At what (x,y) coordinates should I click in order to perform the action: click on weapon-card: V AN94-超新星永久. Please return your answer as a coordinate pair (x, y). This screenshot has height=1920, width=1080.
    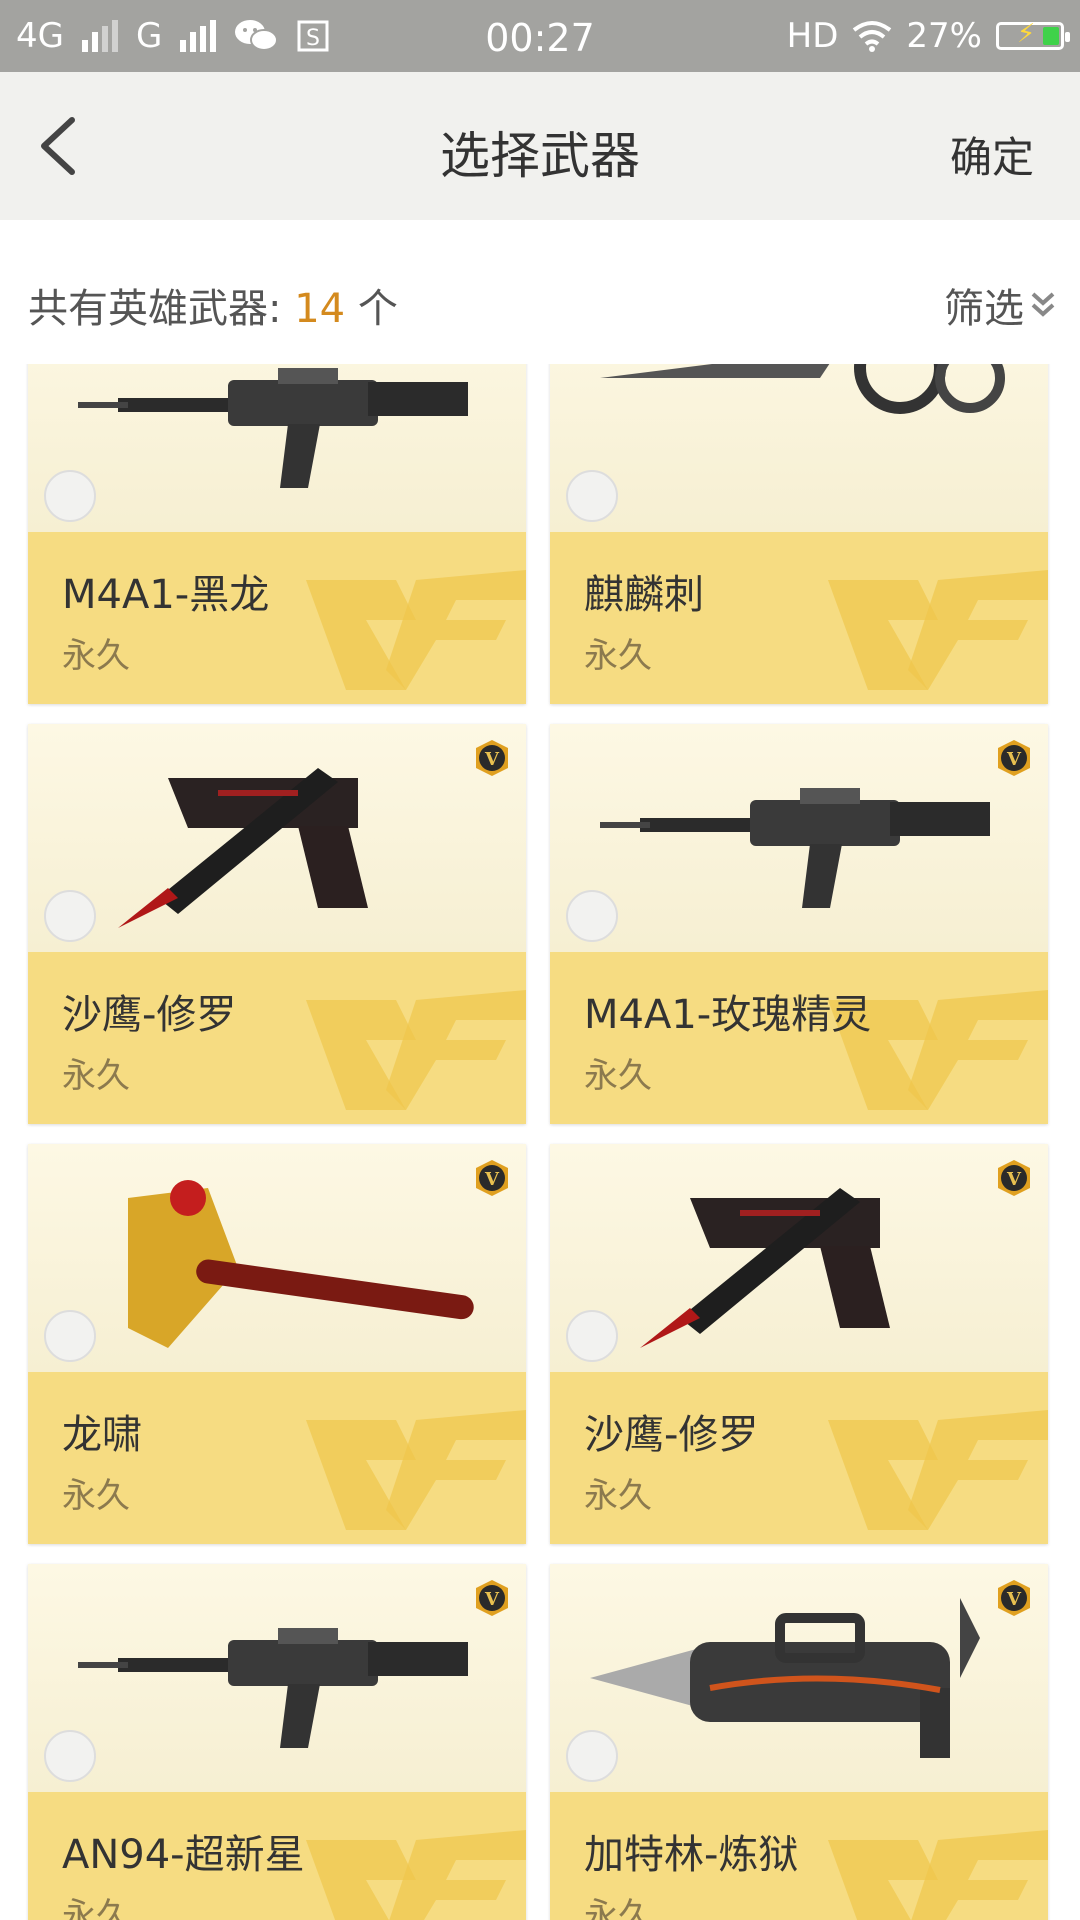
    Looking at the image, I should click on (277, 1742).